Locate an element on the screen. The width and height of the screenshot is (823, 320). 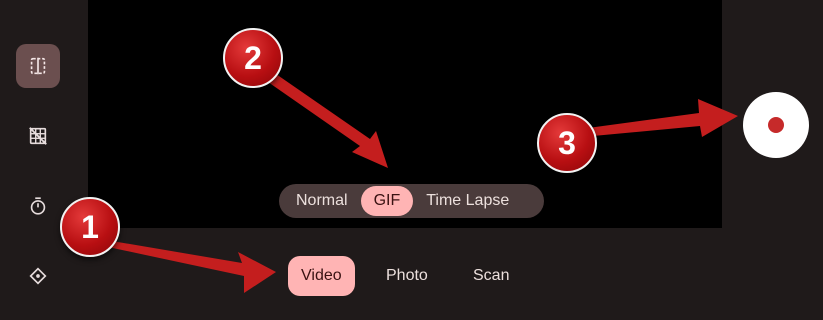
split-screen-button is located at coordinates (38, 66).